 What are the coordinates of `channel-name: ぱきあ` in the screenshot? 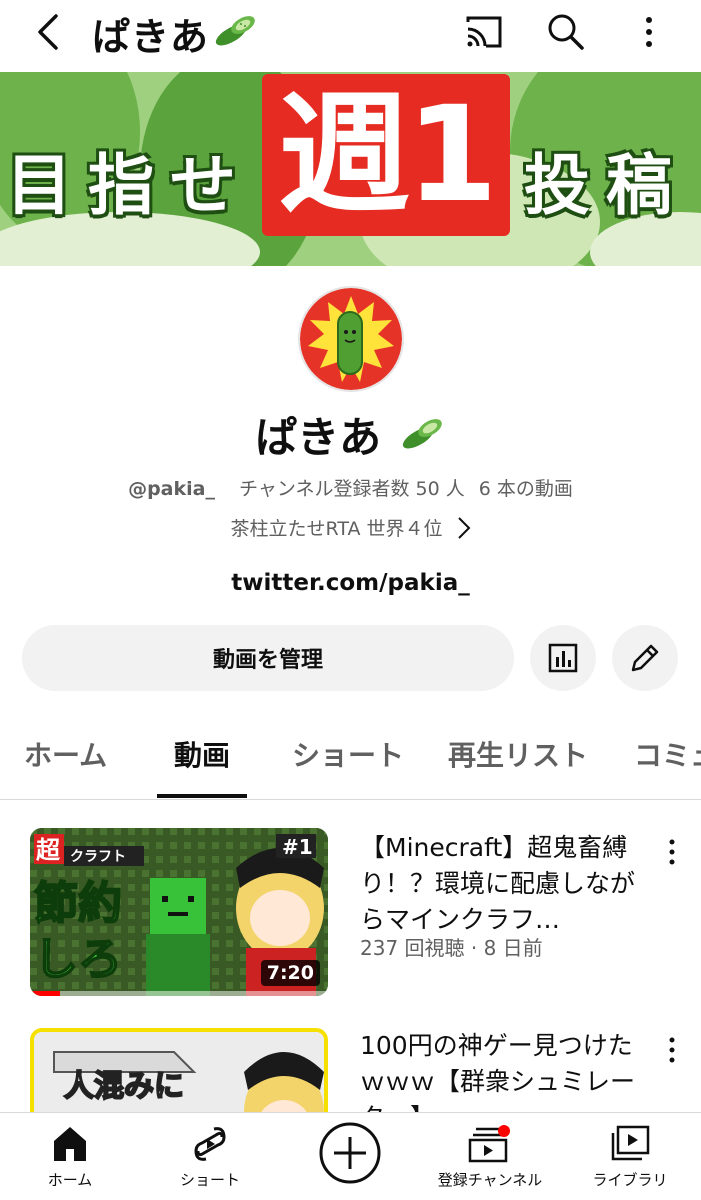 It's located at (350, 434).